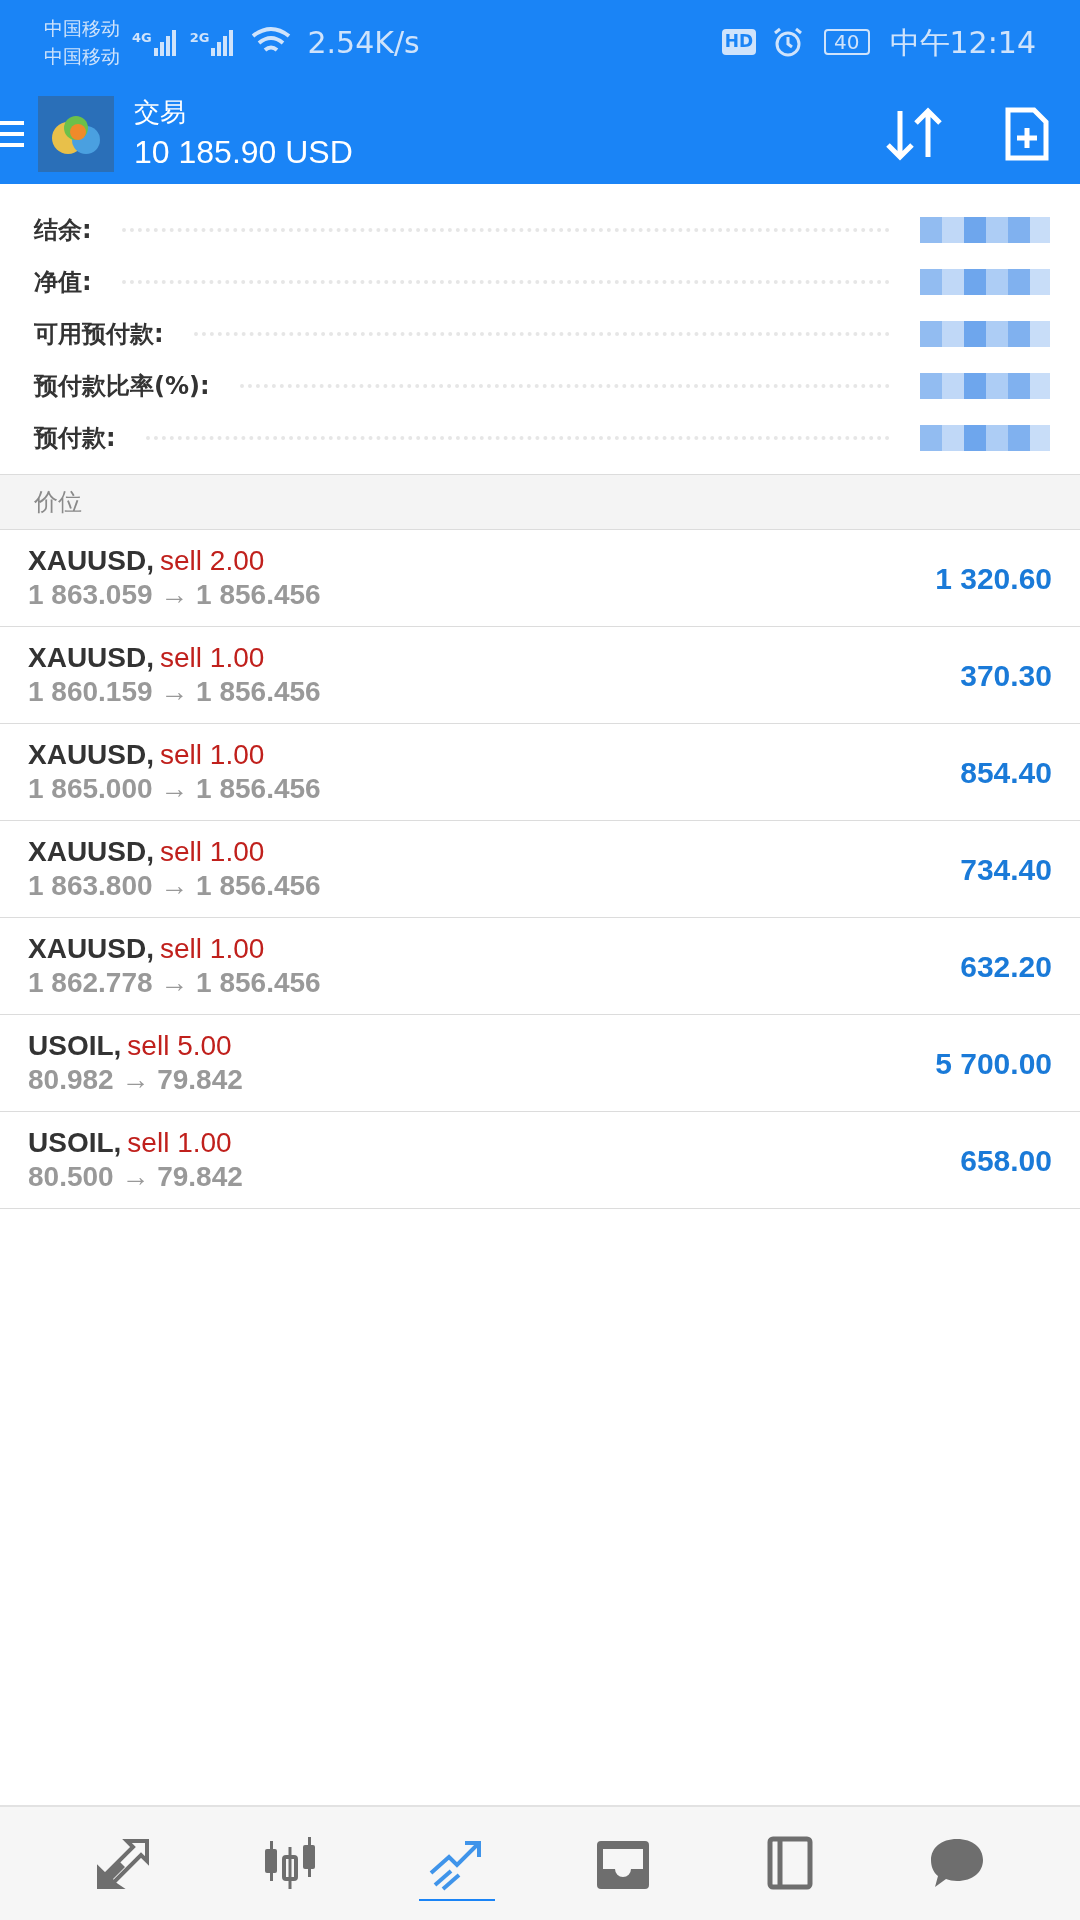 The image size is (1080, 1920). What do you see at coordinates (1006, 966) in the screenshot?
I see `profit-value: 632.20` at bounding box center [1006, 966].